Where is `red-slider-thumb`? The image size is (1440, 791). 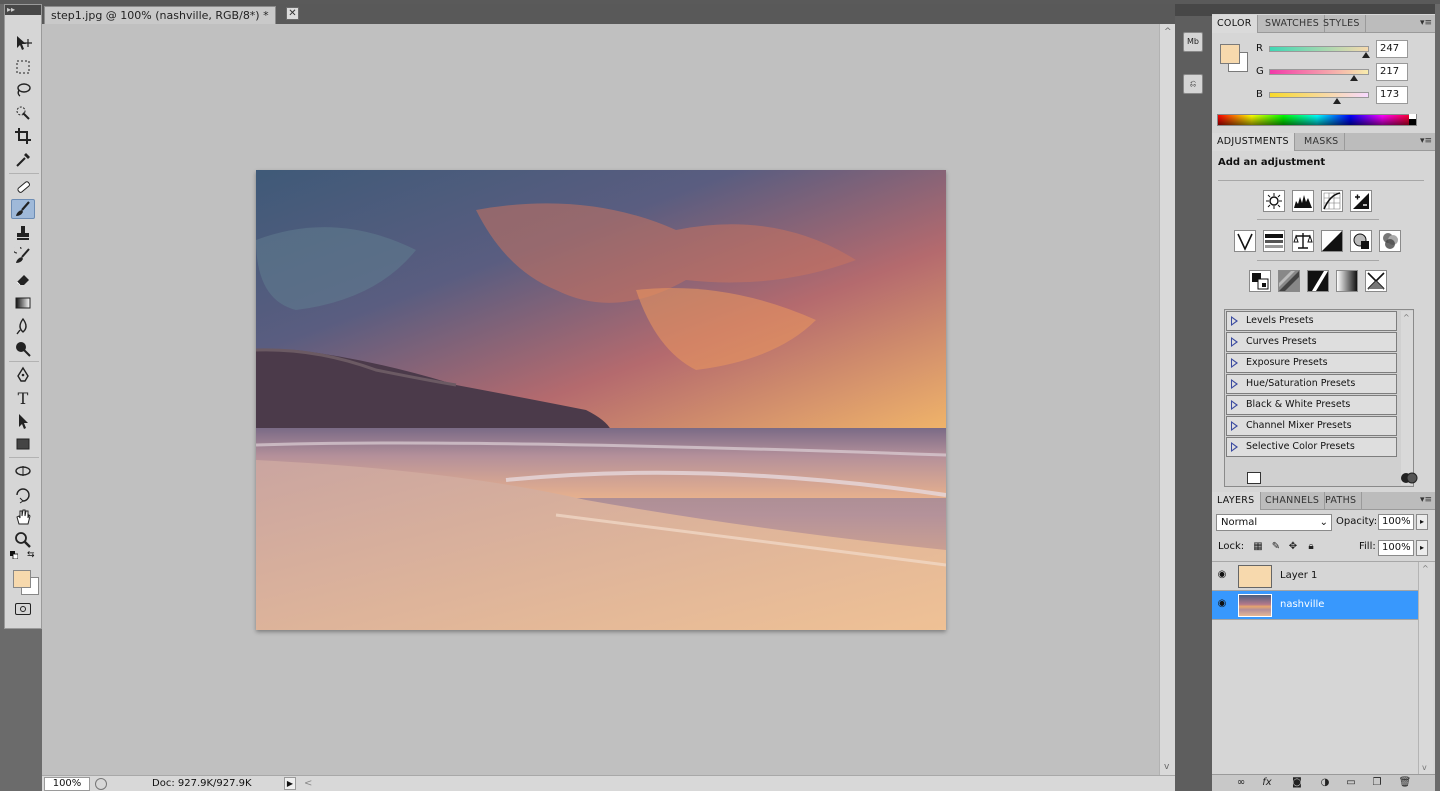
red-slider-thumb is located at coordinates (1365, 55).